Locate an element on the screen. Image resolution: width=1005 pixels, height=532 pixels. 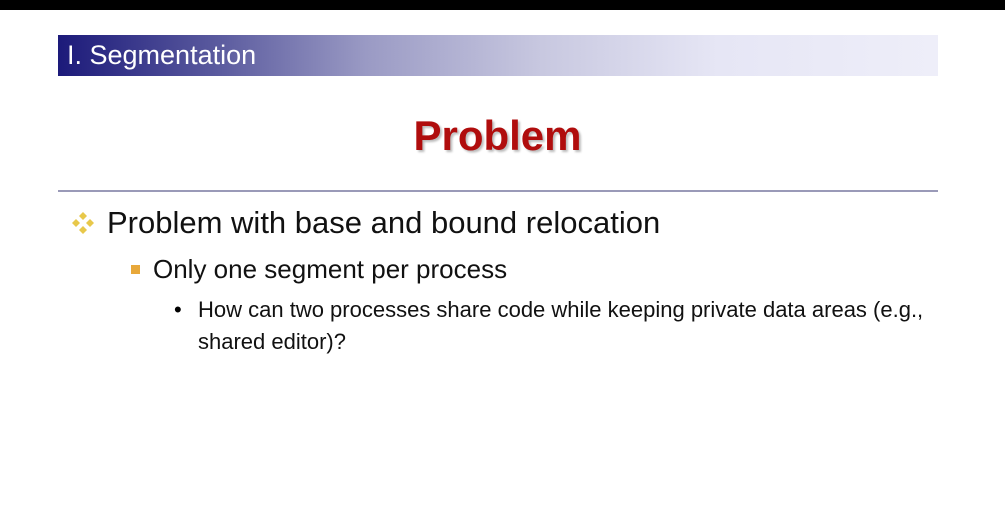
section-header-bar: I. Segmentation is located at coordinates (498, 55).